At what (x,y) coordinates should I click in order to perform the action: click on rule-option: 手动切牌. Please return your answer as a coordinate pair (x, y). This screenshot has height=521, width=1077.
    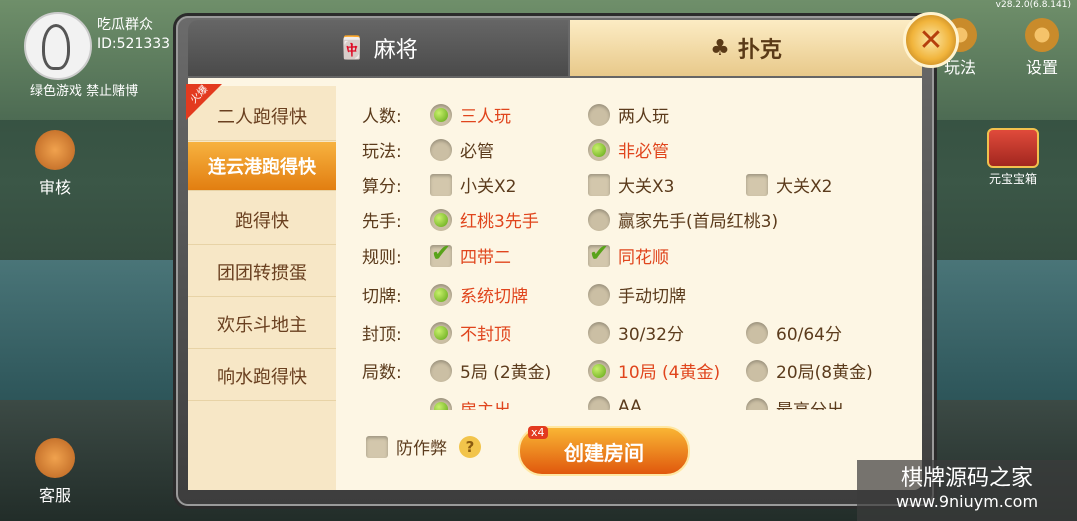
    Looking at the image, I should click on (637, 294).